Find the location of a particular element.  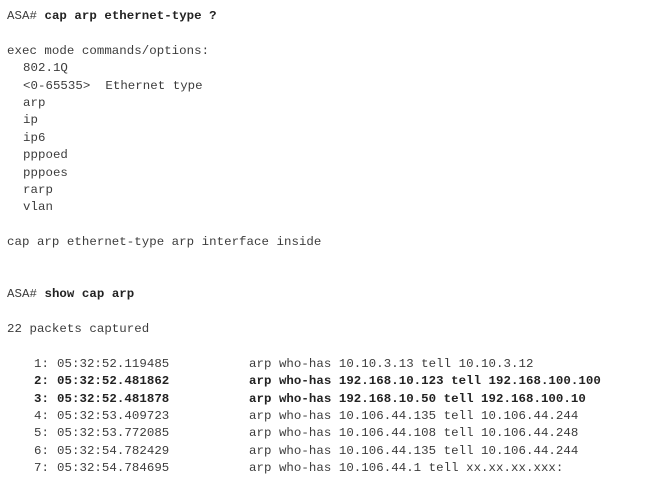

packet-time: 05:32:52.481878 is located at coordinates (113, 398).